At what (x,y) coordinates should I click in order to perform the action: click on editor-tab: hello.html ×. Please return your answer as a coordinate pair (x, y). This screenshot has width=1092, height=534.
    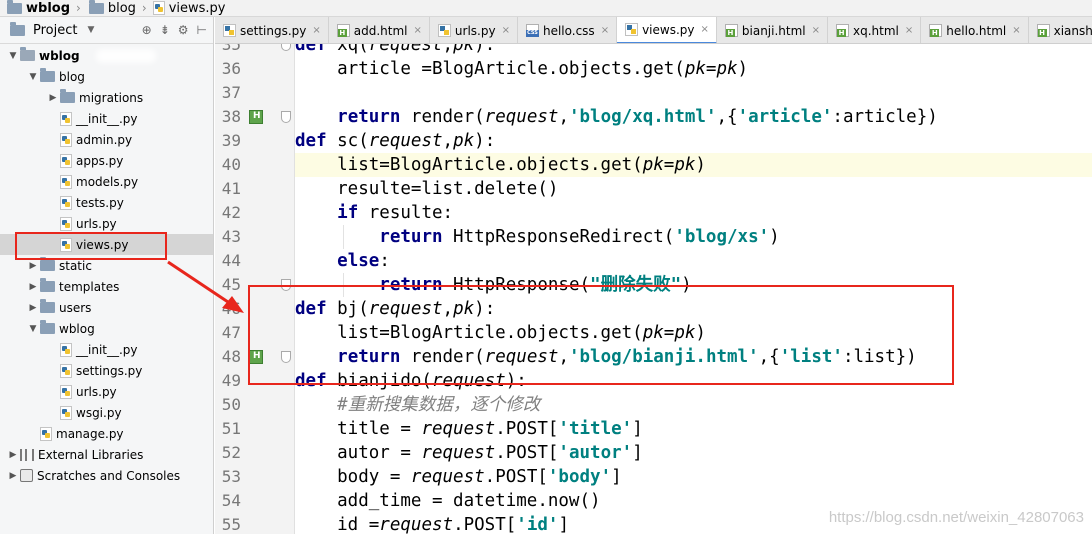
    Looking at the image, I should click on (975, 30).